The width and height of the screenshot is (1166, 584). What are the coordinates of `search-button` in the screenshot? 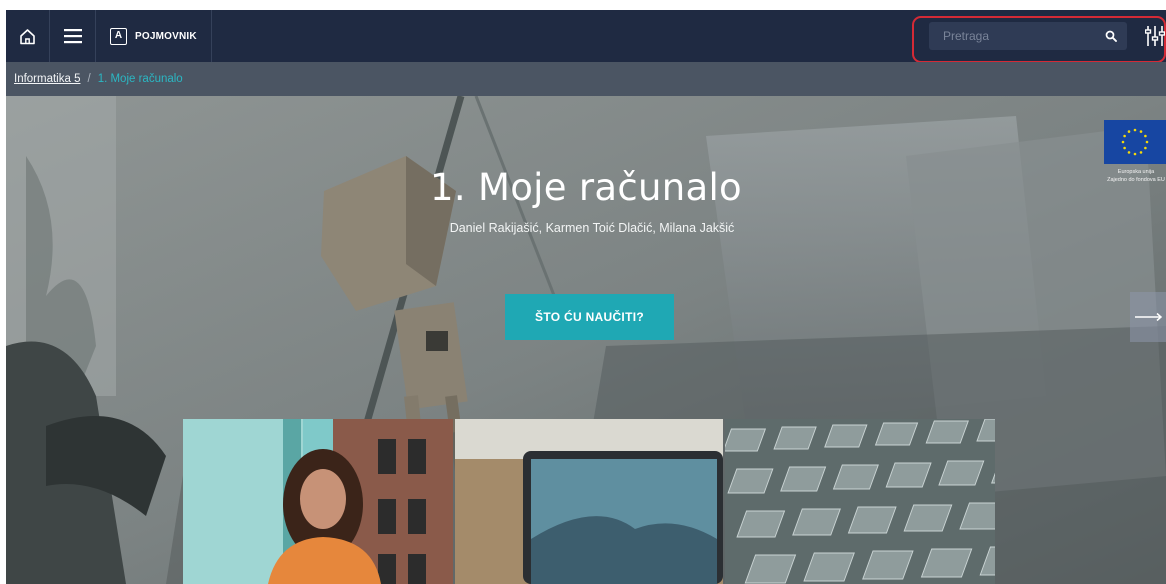 It's located at (1111, 36).